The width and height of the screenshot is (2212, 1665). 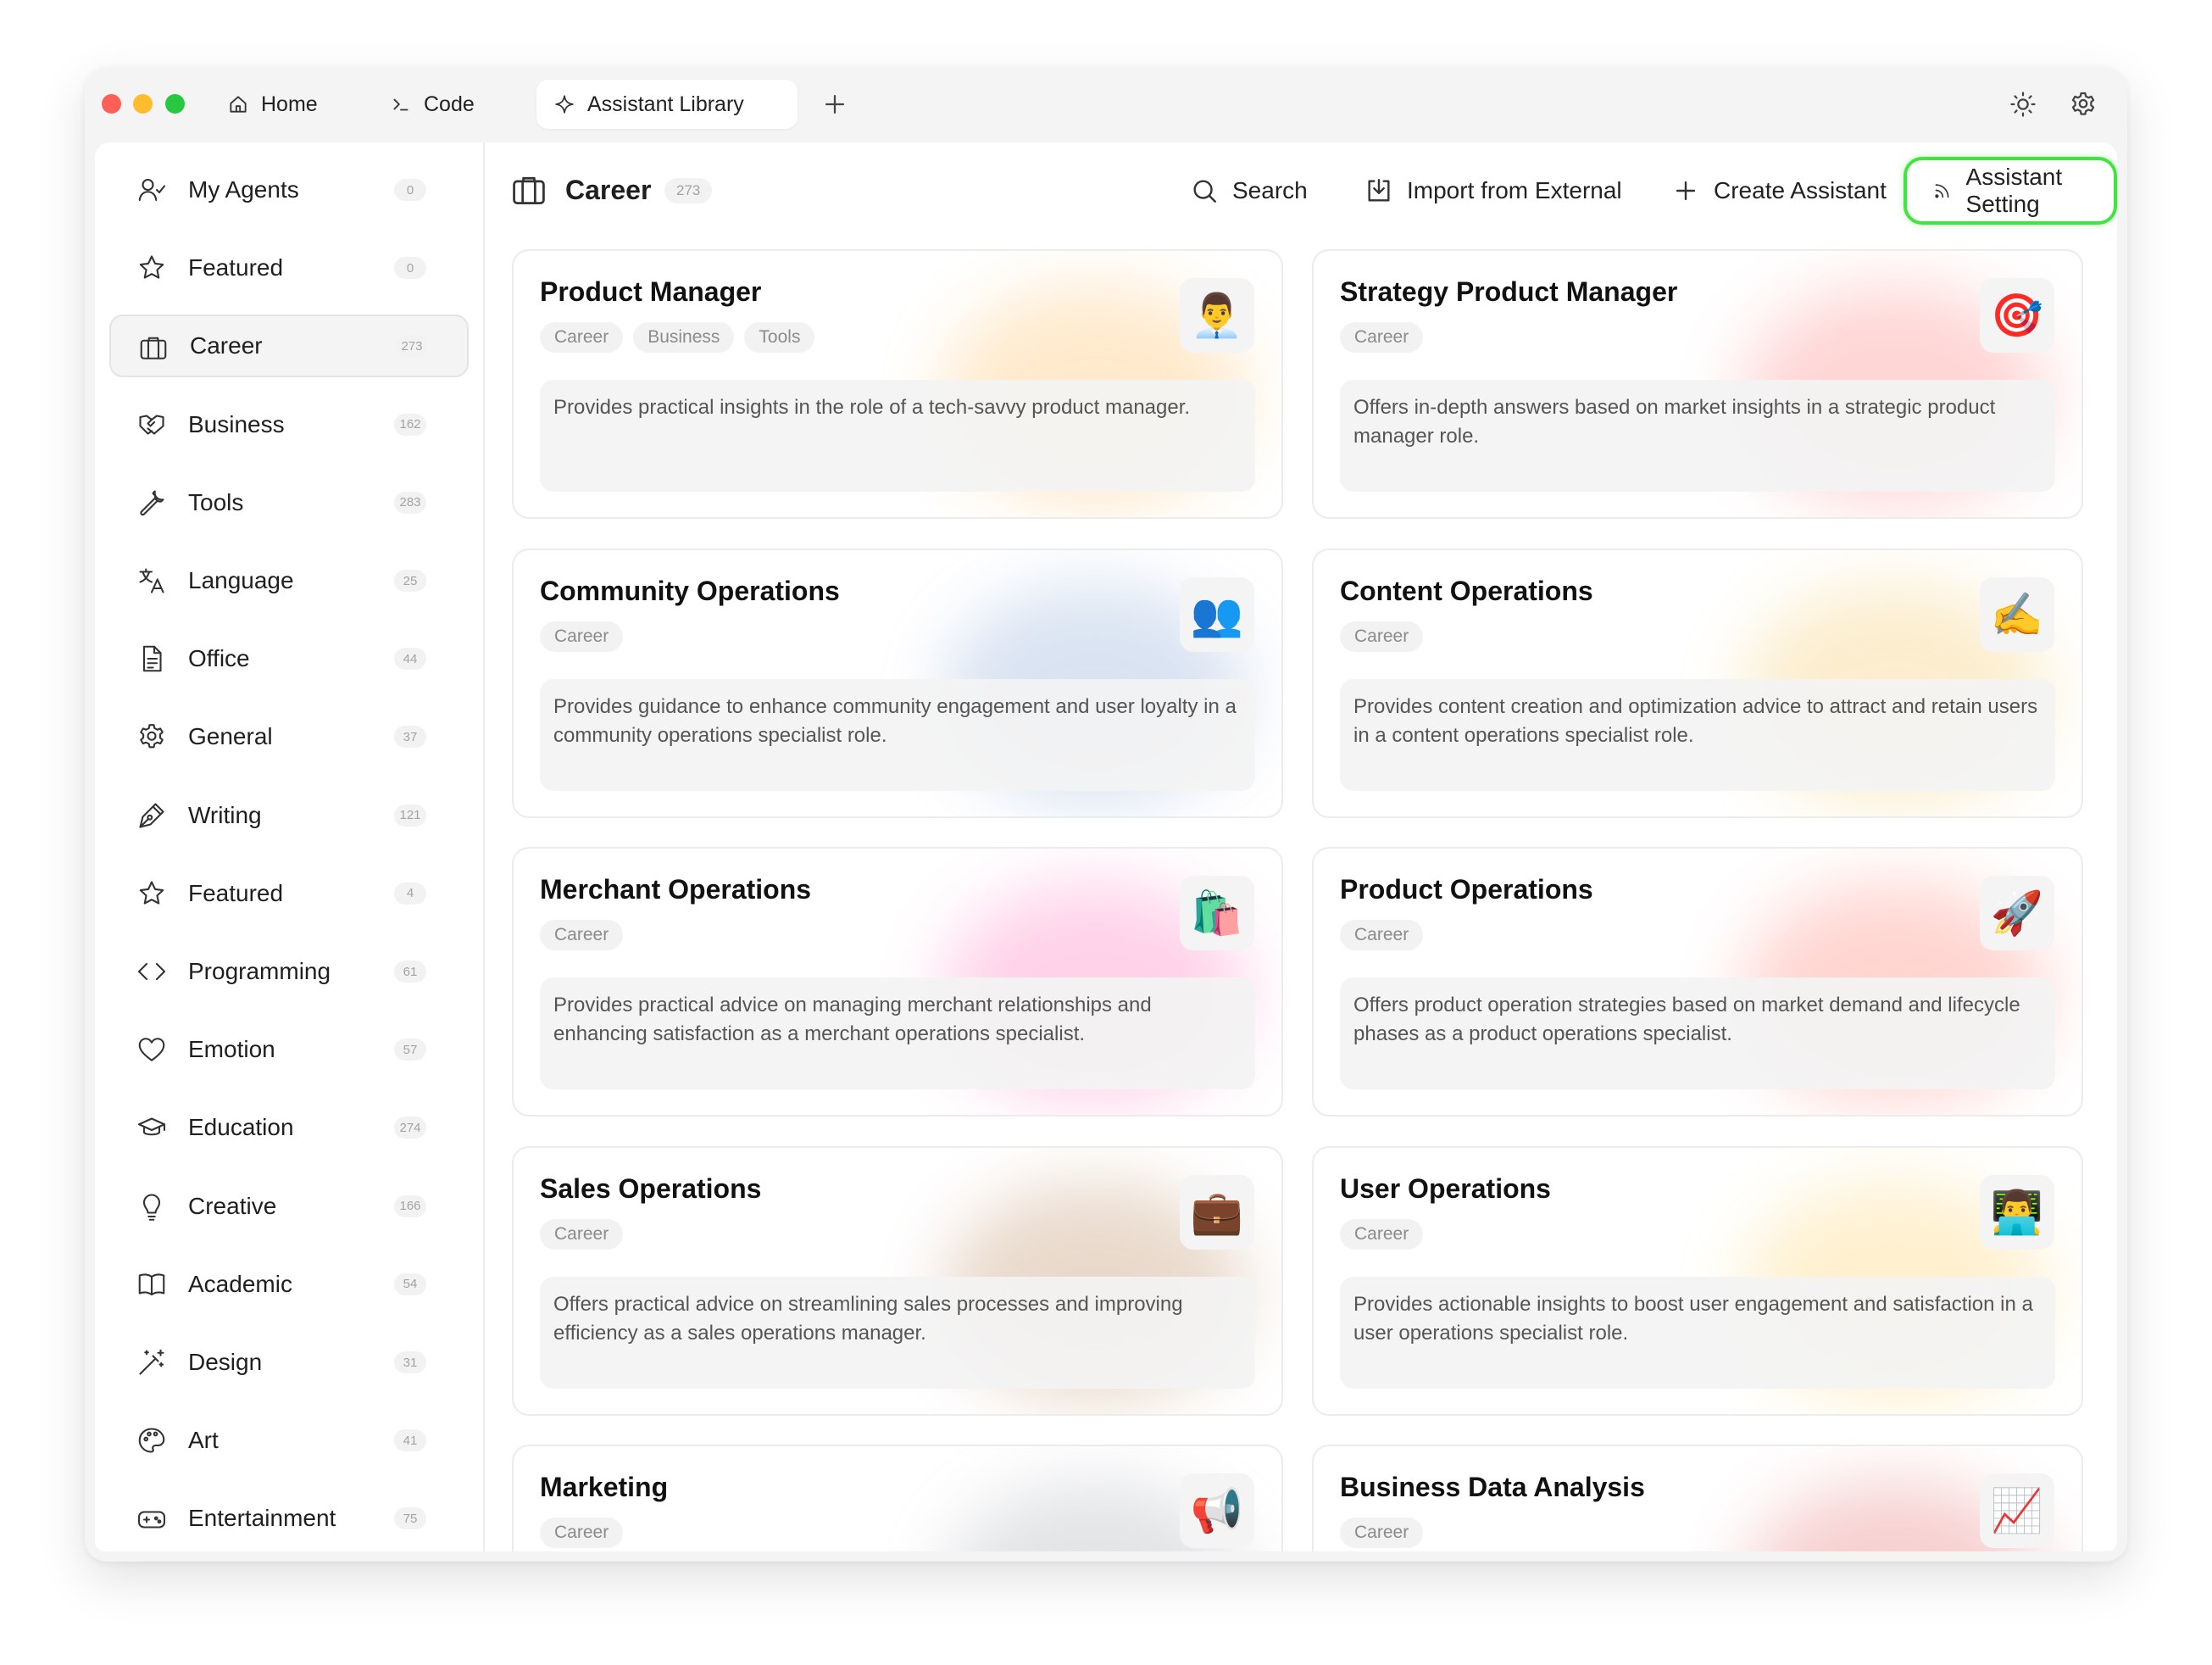 I want to click on maximize-window-button, so click(x=175, y=104).